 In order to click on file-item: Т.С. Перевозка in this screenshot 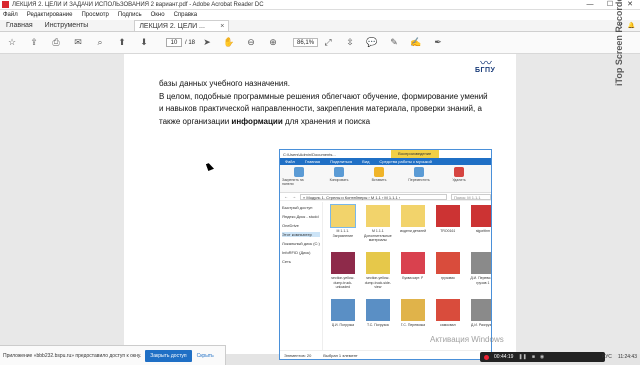, I will do `click(413, 321)`.